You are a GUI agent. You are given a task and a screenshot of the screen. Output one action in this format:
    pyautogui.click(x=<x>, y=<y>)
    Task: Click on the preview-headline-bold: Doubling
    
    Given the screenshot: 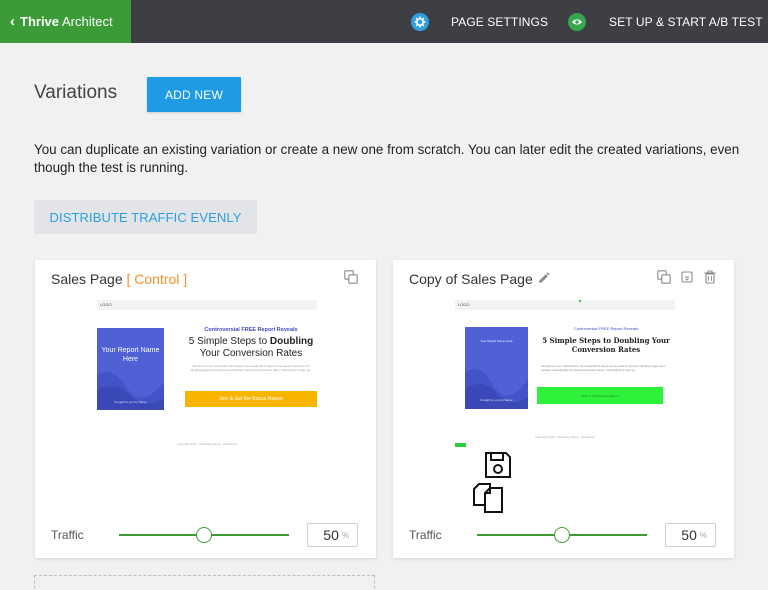 What is the action you would take?
    pyautogui.click(x=291, y=341)
    